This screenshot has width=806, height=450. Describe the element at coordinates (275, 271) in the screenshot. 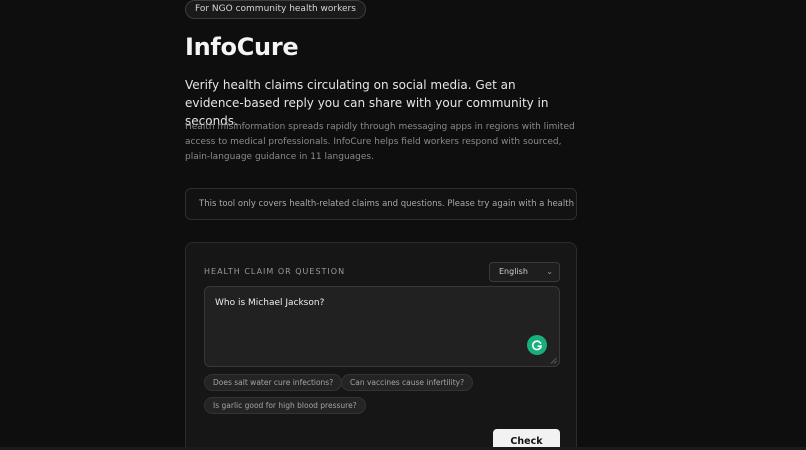

I see `claim-field-label: HEALTH CLAIM OR QUESTION` at that location.